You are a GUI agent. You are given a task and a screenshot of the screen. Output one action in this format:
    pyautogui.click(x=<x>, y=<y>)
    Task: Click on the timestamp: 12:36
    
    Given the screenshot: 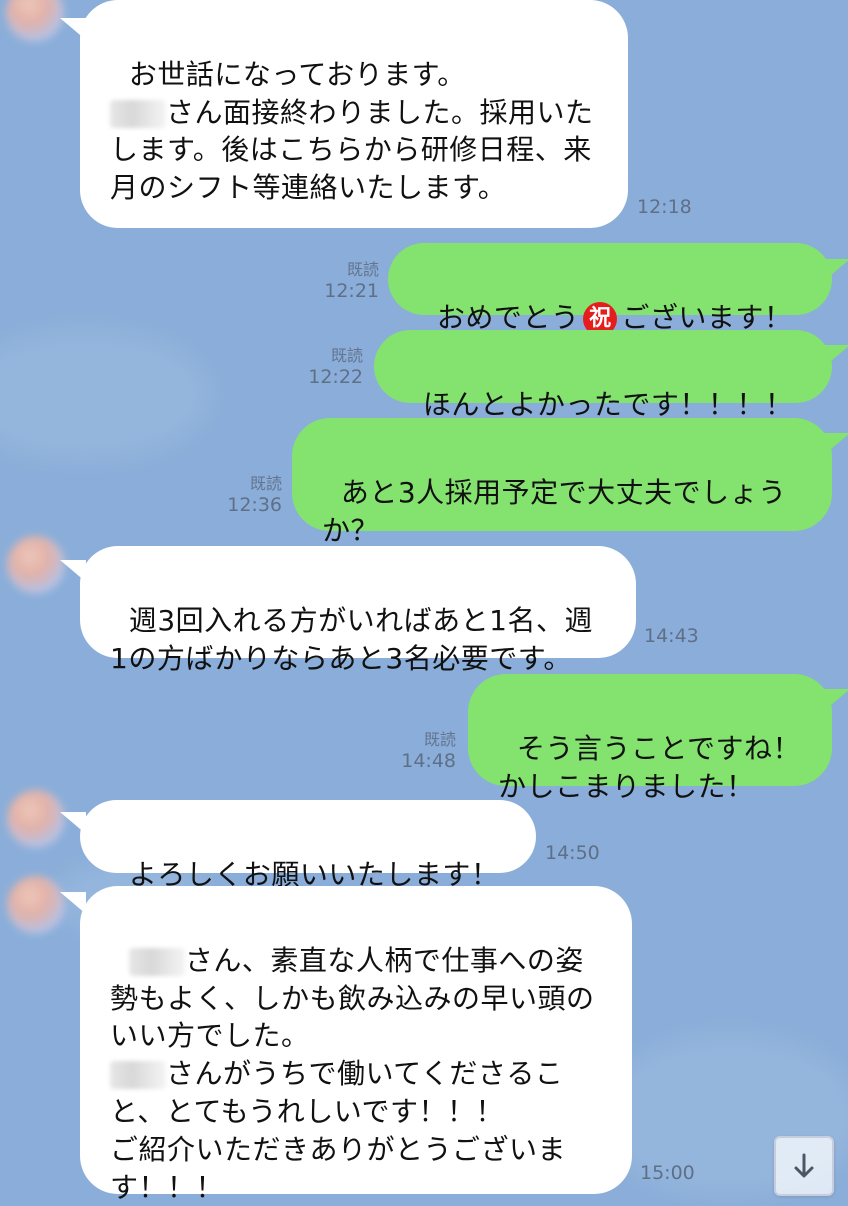 What is the action you would take?
    pyautogui.click(x=254, y=505)
    